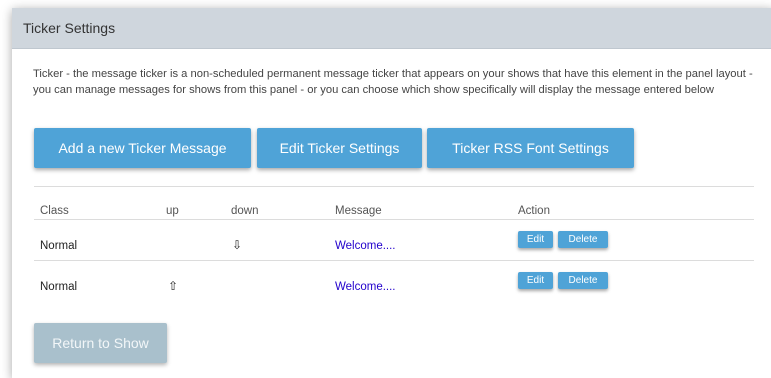 The height and width of the screenshot is (378, 771). I want to click on move-down-icon: ⇩, so click(237, 245).